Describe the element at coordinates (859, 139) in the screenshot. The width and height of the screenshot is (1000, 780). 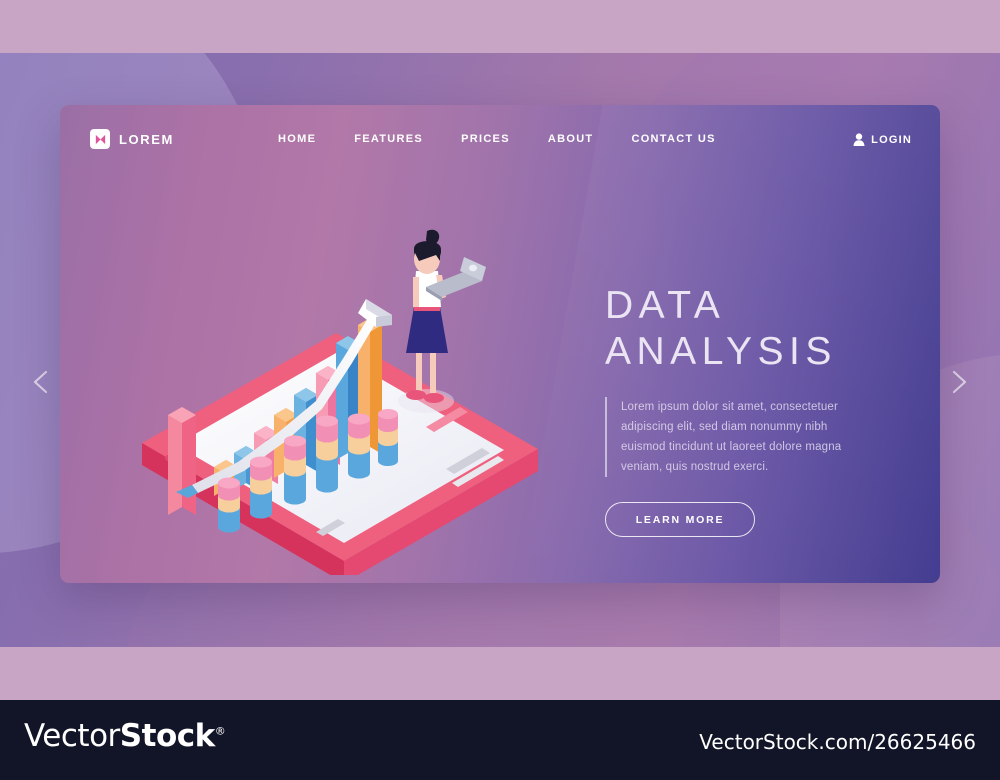
I see `person-icon` at that location.